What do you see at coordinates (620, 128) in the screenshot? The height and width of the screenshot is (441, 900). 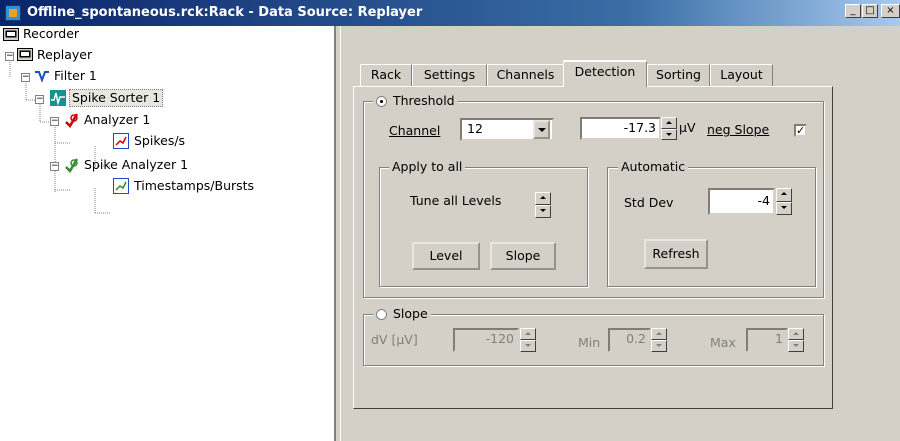 I see `threshold-level-input: -17.3` at bounding box center [620, 128].